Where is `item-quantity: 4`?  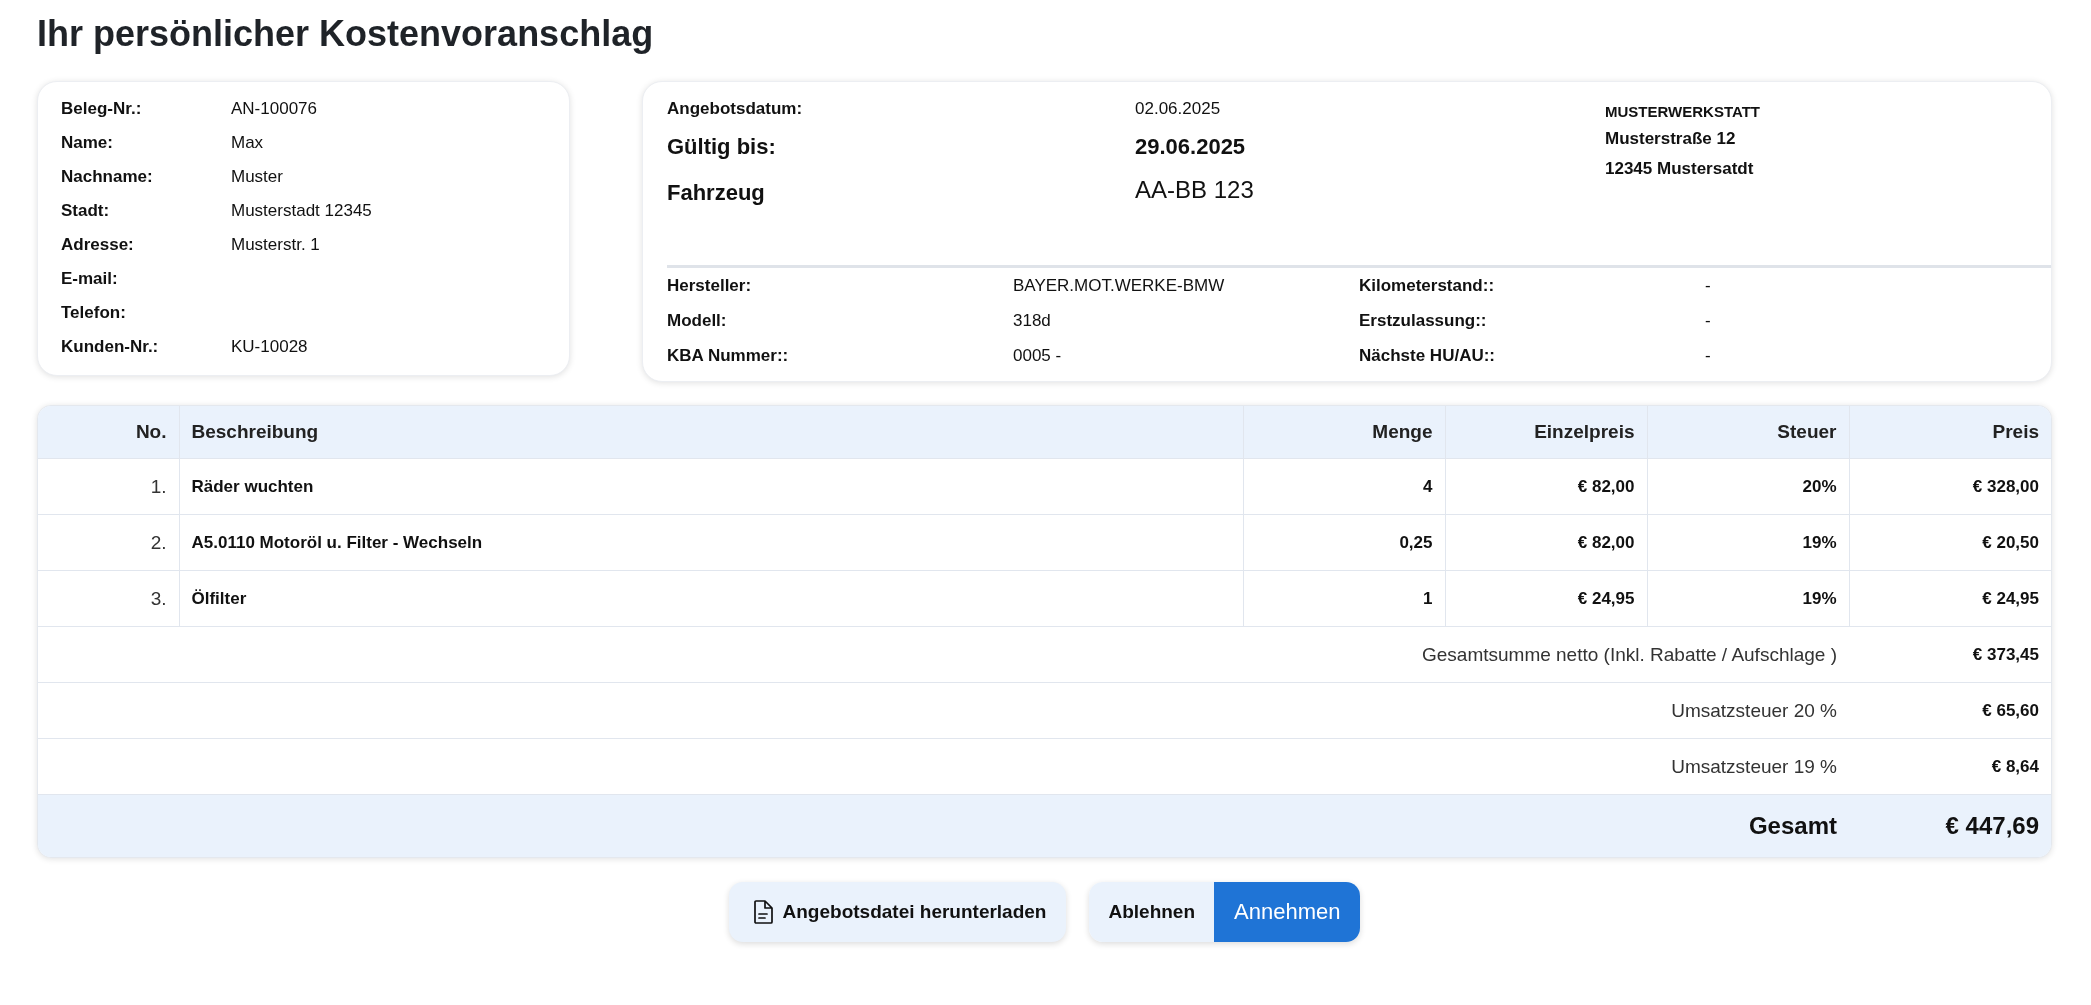 item-quantity: 4 is located at coordinates (1344, 486).